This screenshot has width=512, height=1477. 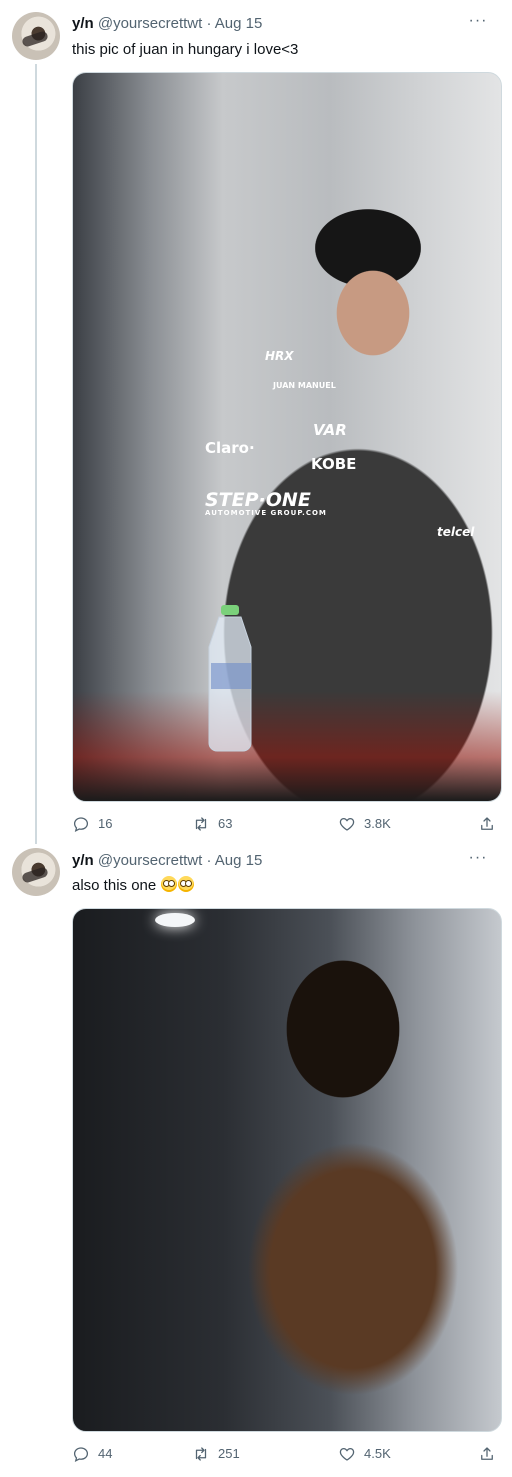 What do you see at coordinates (377, 1453) in the screenshot?
I see `like-count: 4.5K` at bounding box center [377, 1453].